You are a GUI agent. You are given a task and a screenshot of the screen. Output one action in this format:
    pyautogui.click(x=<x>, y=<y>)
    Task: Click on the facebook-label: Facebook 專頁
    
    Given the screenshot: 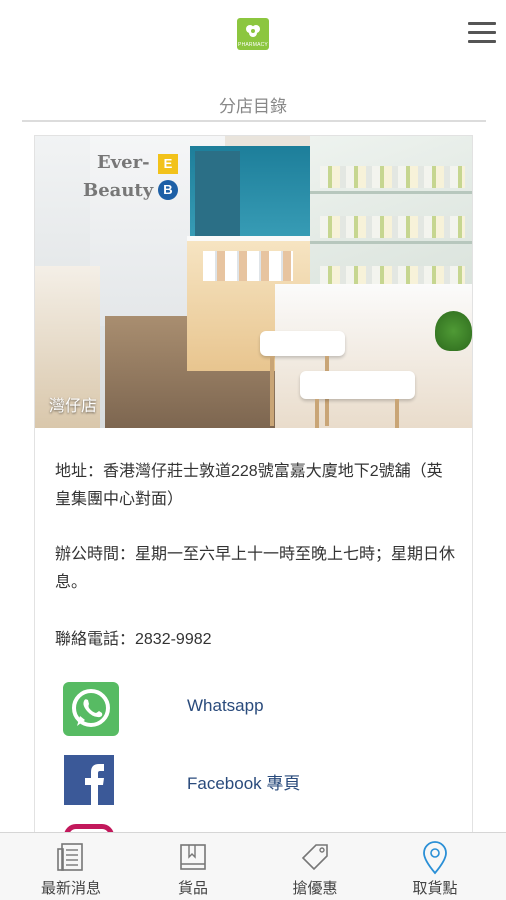 What is the action you would take?
    pyautogui.click(x=243, y=781)
    